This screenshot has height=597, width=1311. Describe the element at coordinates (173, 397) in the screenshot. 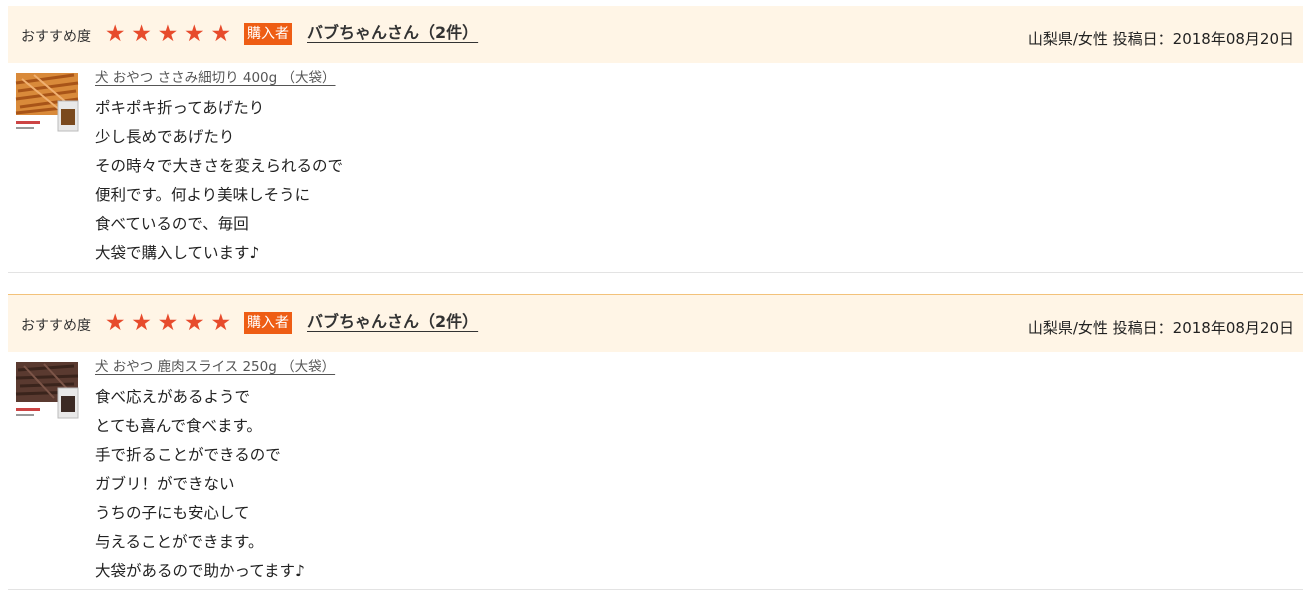

I see `comment-line: 食べ応えがあるようで` at that location.